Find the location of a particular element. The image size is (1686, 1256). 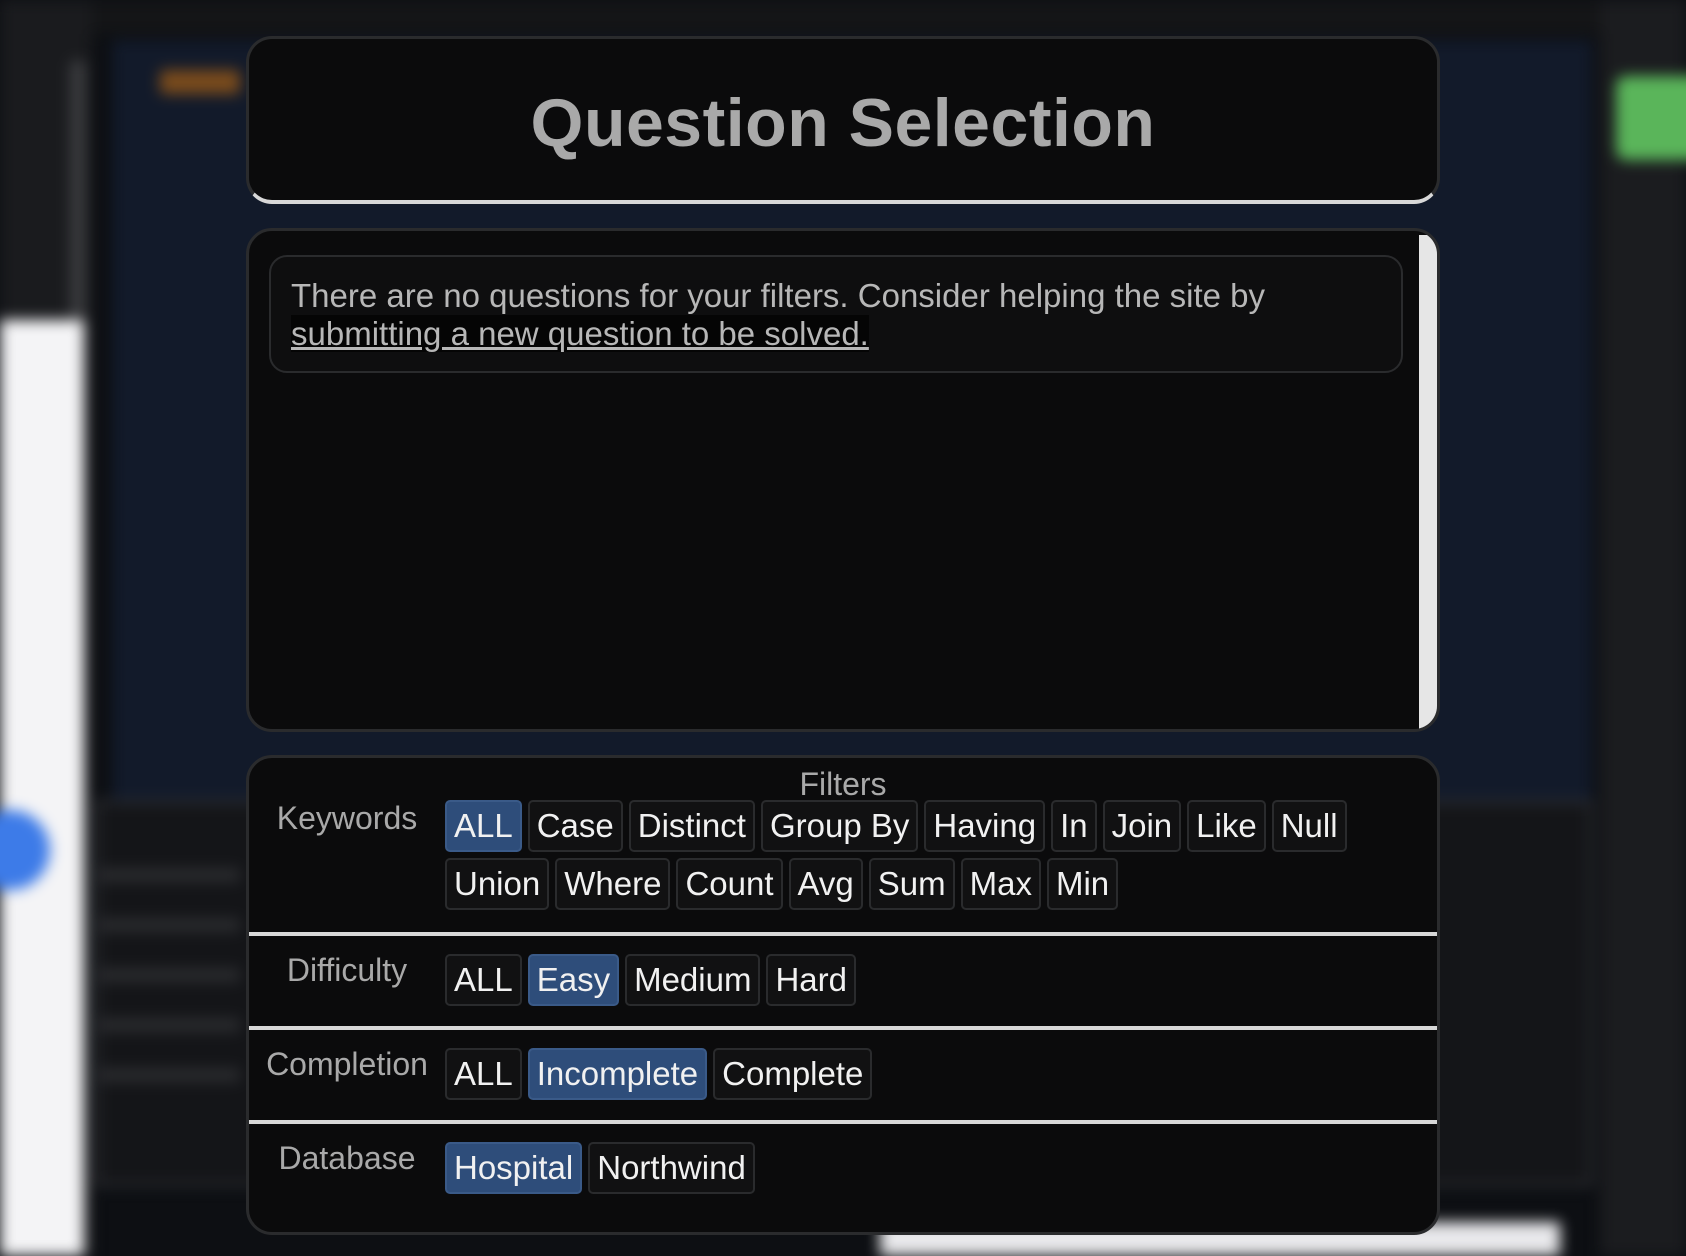

filter-chip-keywords-count: Count is located at coordinates (729, 884).